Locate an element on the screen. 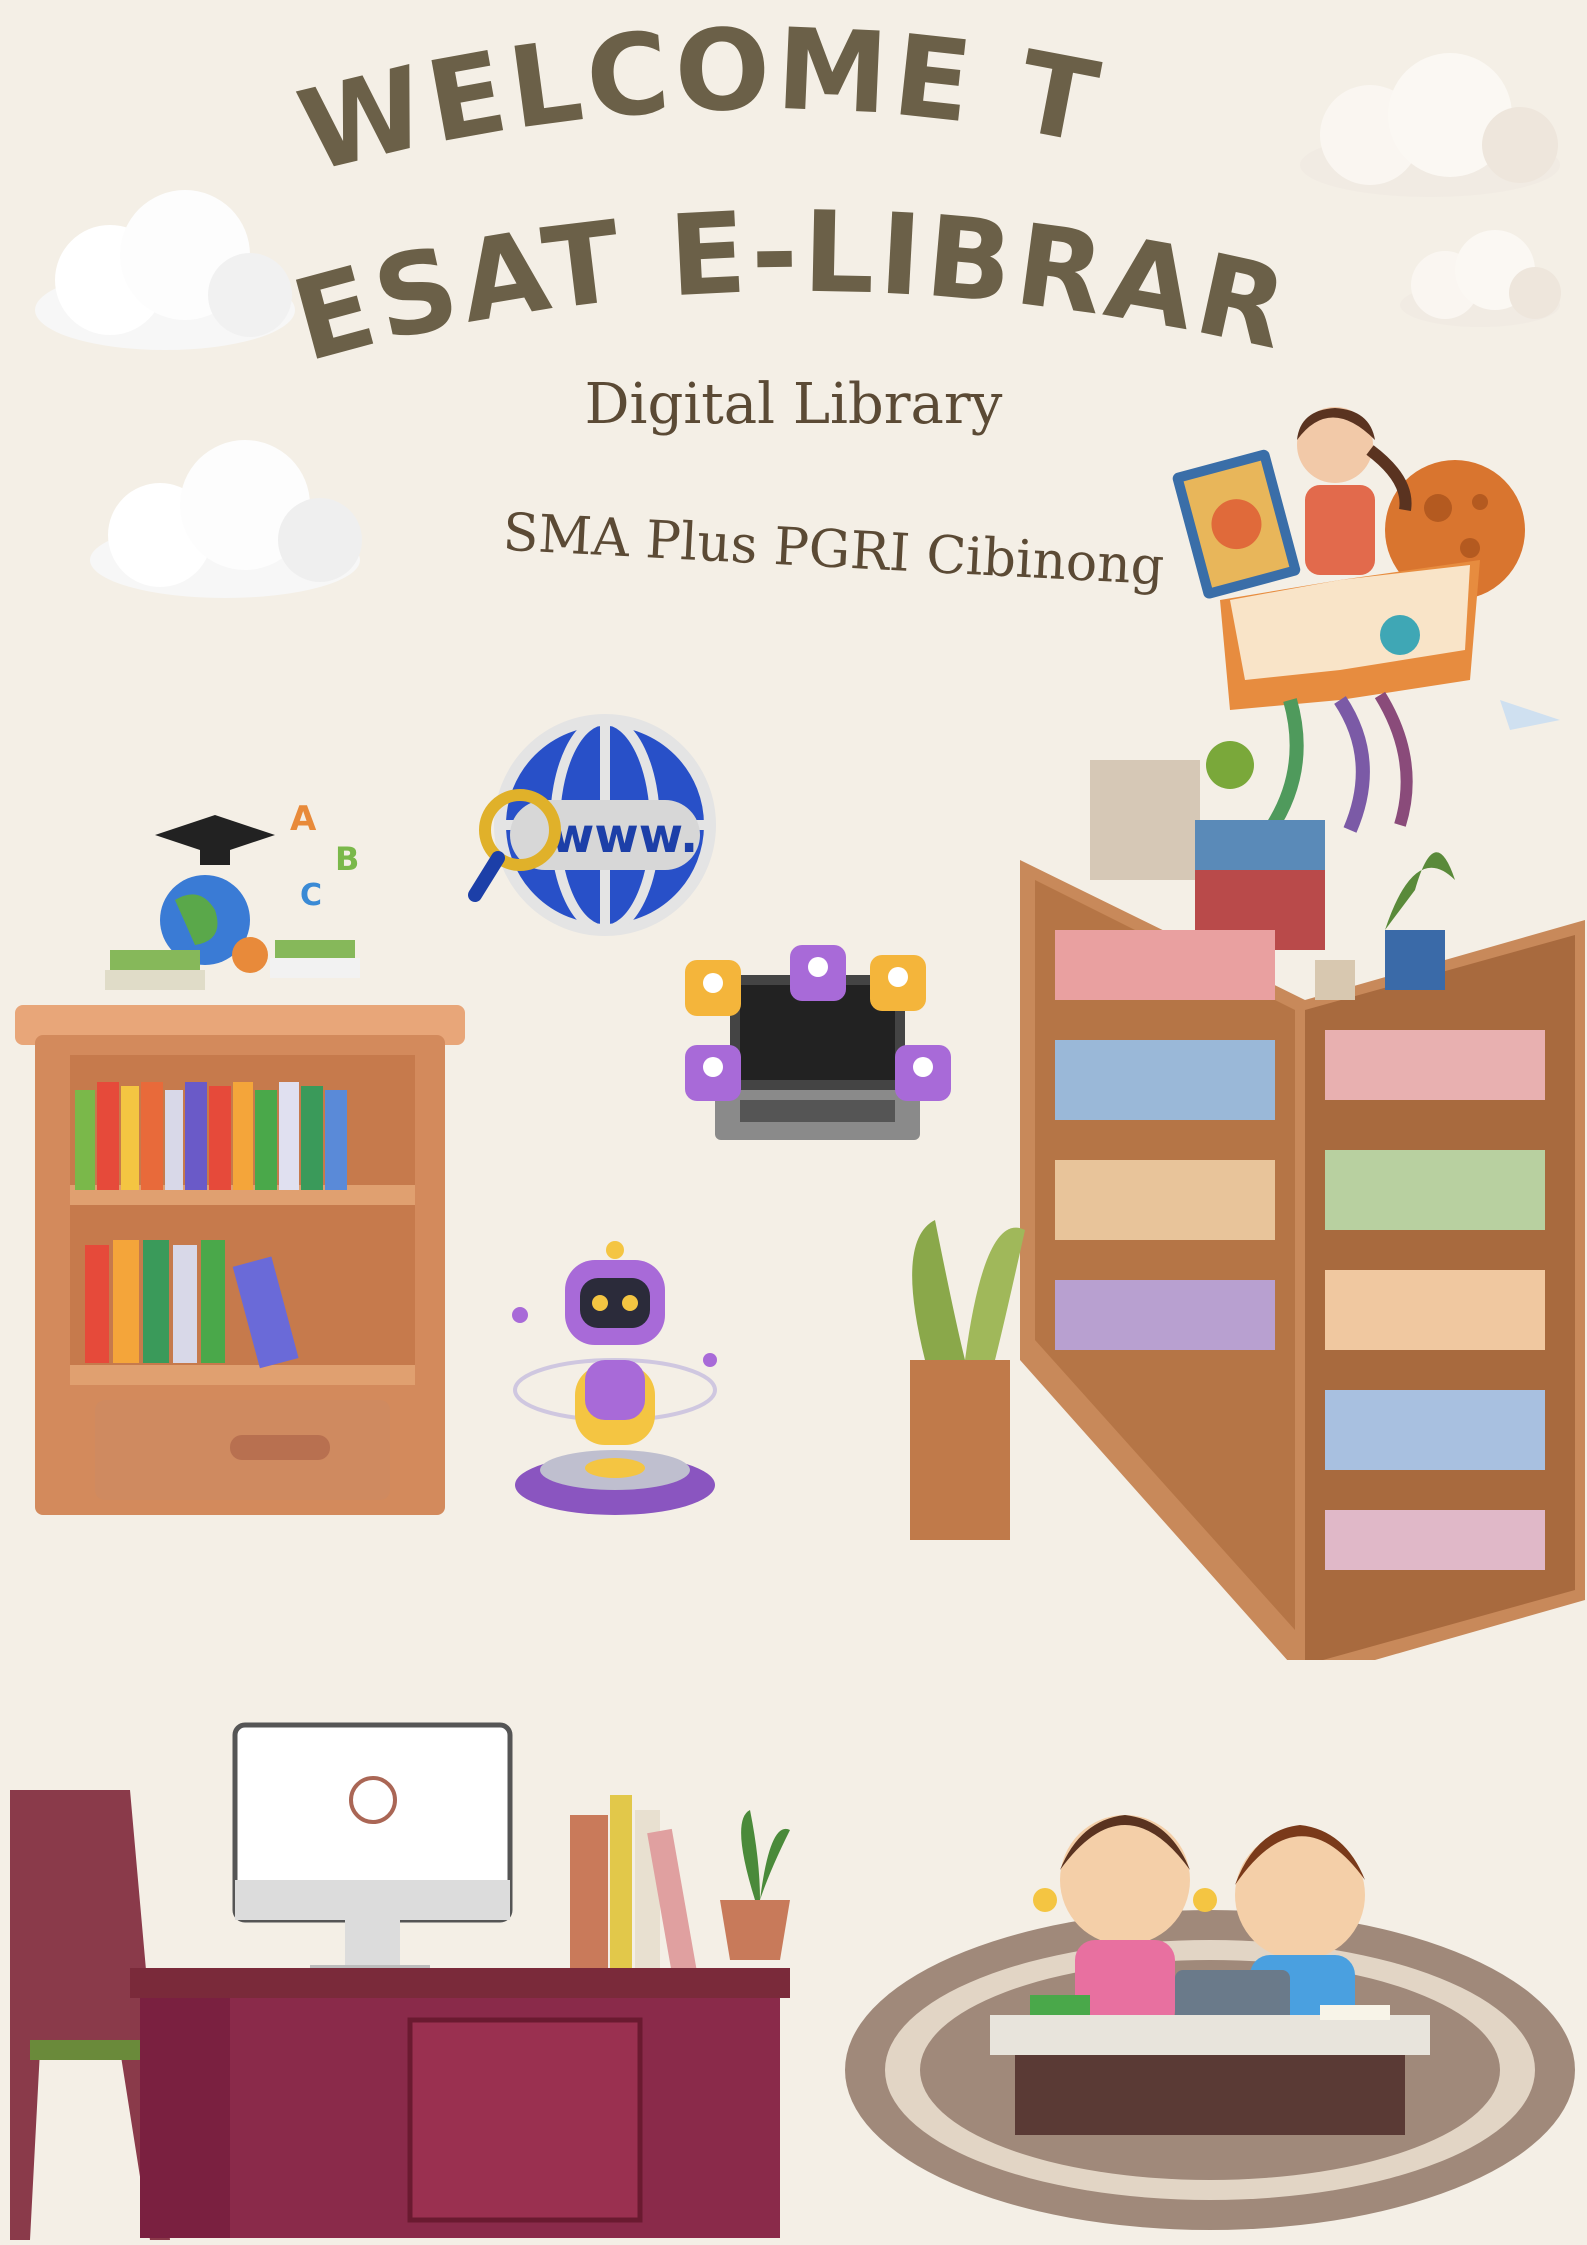 The width and height of the screenshot is (1587, 2245). kids-laptop-illustration is located at coordinates (1210, 2022).